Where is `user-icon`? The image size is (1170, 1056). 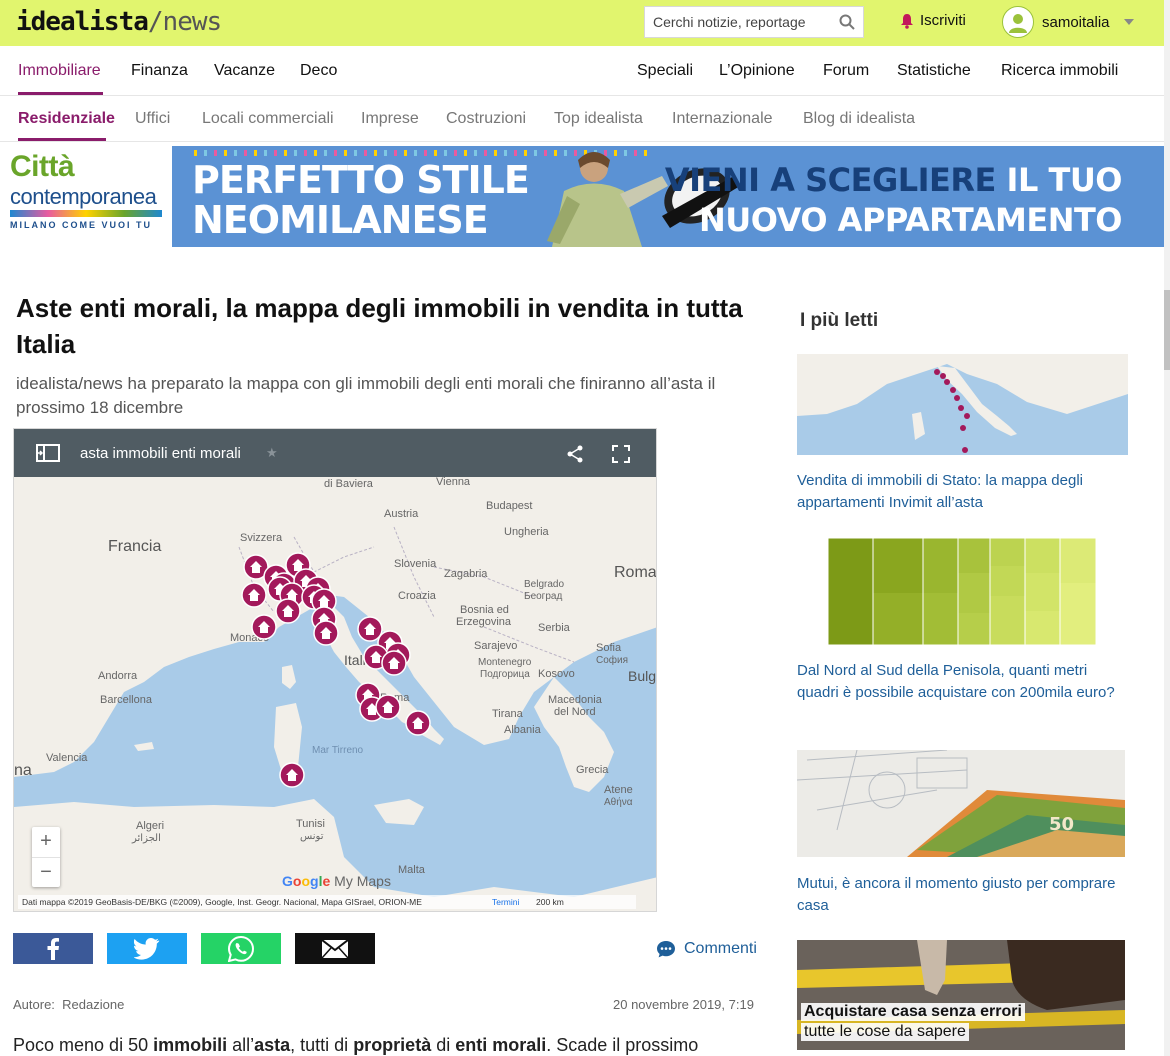 user-icon is located at coordinates (1018, 23).